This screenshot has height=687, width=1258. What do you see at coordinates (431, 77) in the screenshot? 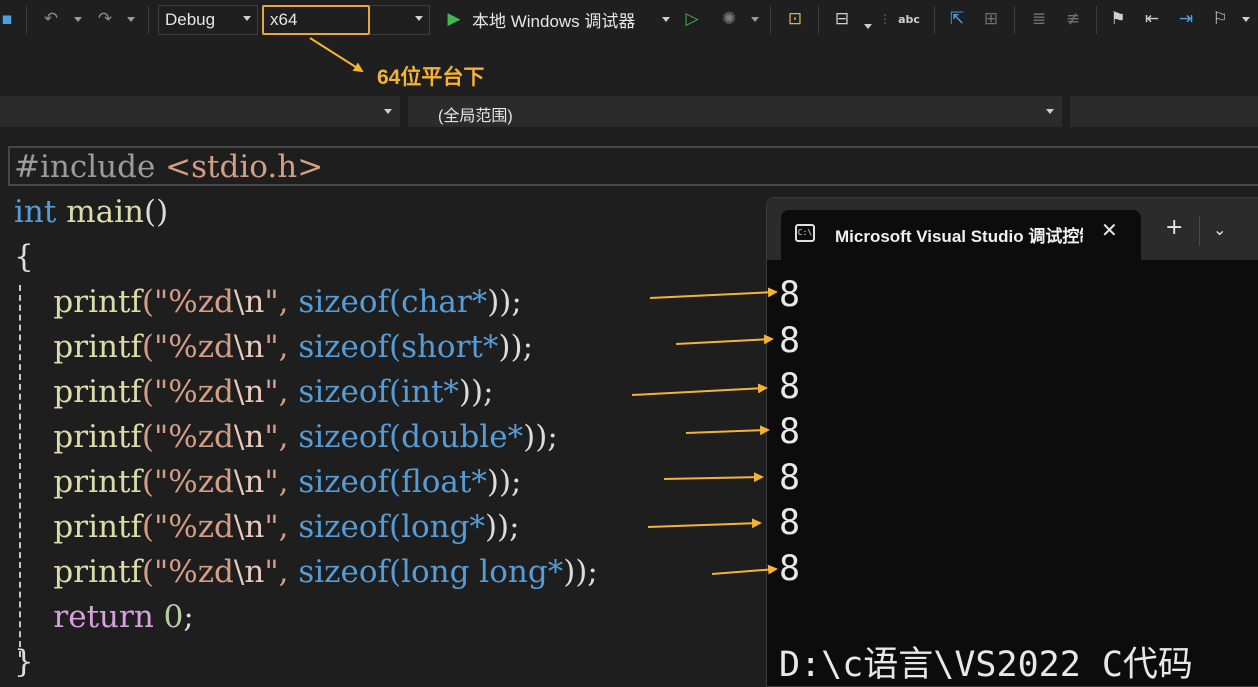
I see `annotation-text: 64位平台下` at bounding box center [431, 77].